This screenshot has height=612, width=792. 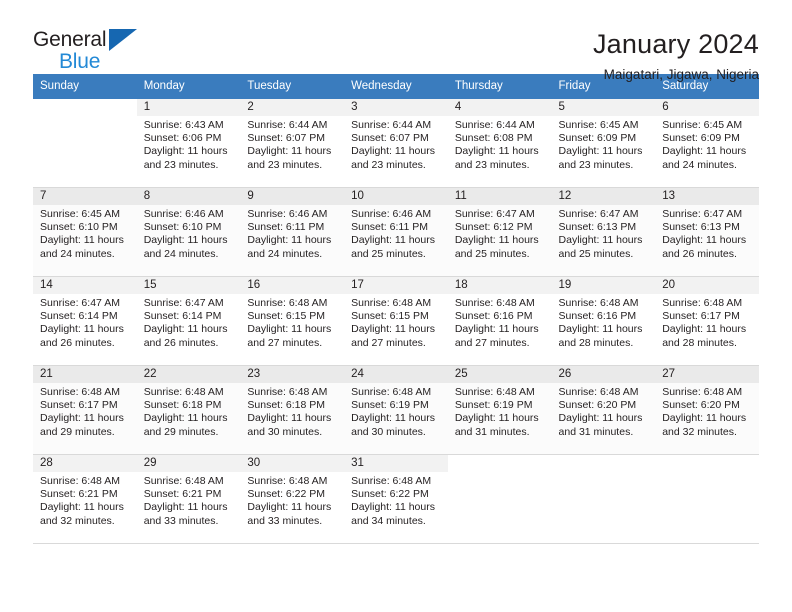 I want to click on day-number, so click(x=500, y=463).